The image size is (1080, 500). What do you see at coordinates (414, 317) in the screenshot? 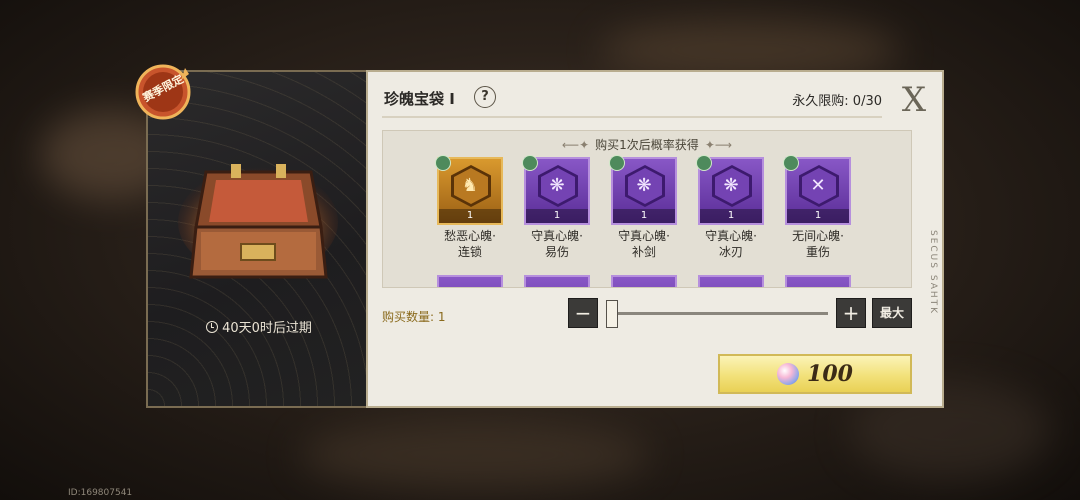
I see `quantity-label: 购买数量: 1` at bounding box center [414, 317].